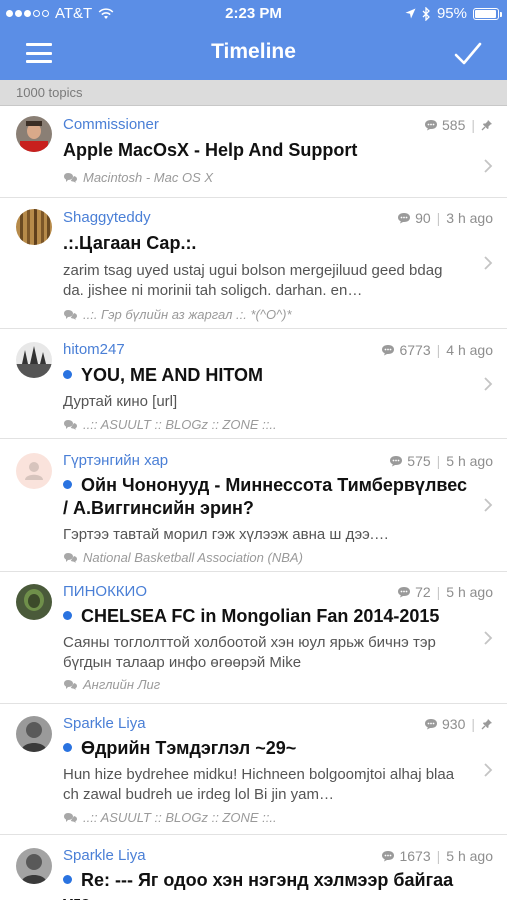 The height and width of the screenshot is (900, 507). I want to click on topic-title-line: Өдрийн Тэмдэглэл ~29~, so click(265, 748).